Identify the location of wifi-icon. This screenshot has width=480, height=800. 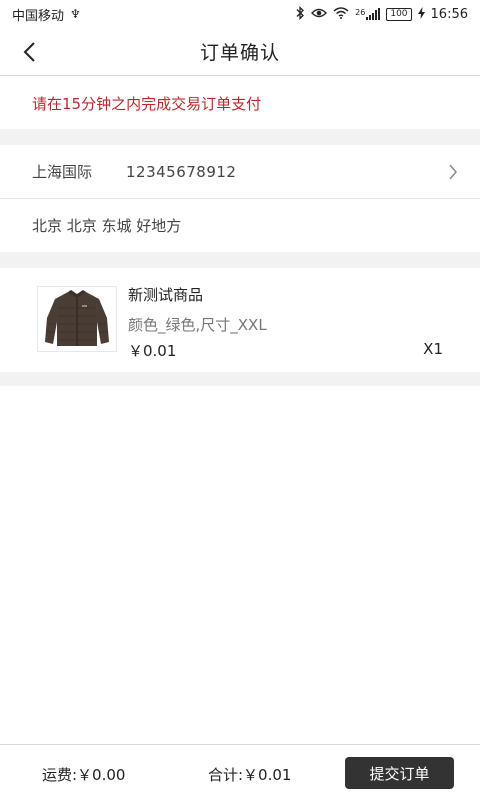
(341, 14).